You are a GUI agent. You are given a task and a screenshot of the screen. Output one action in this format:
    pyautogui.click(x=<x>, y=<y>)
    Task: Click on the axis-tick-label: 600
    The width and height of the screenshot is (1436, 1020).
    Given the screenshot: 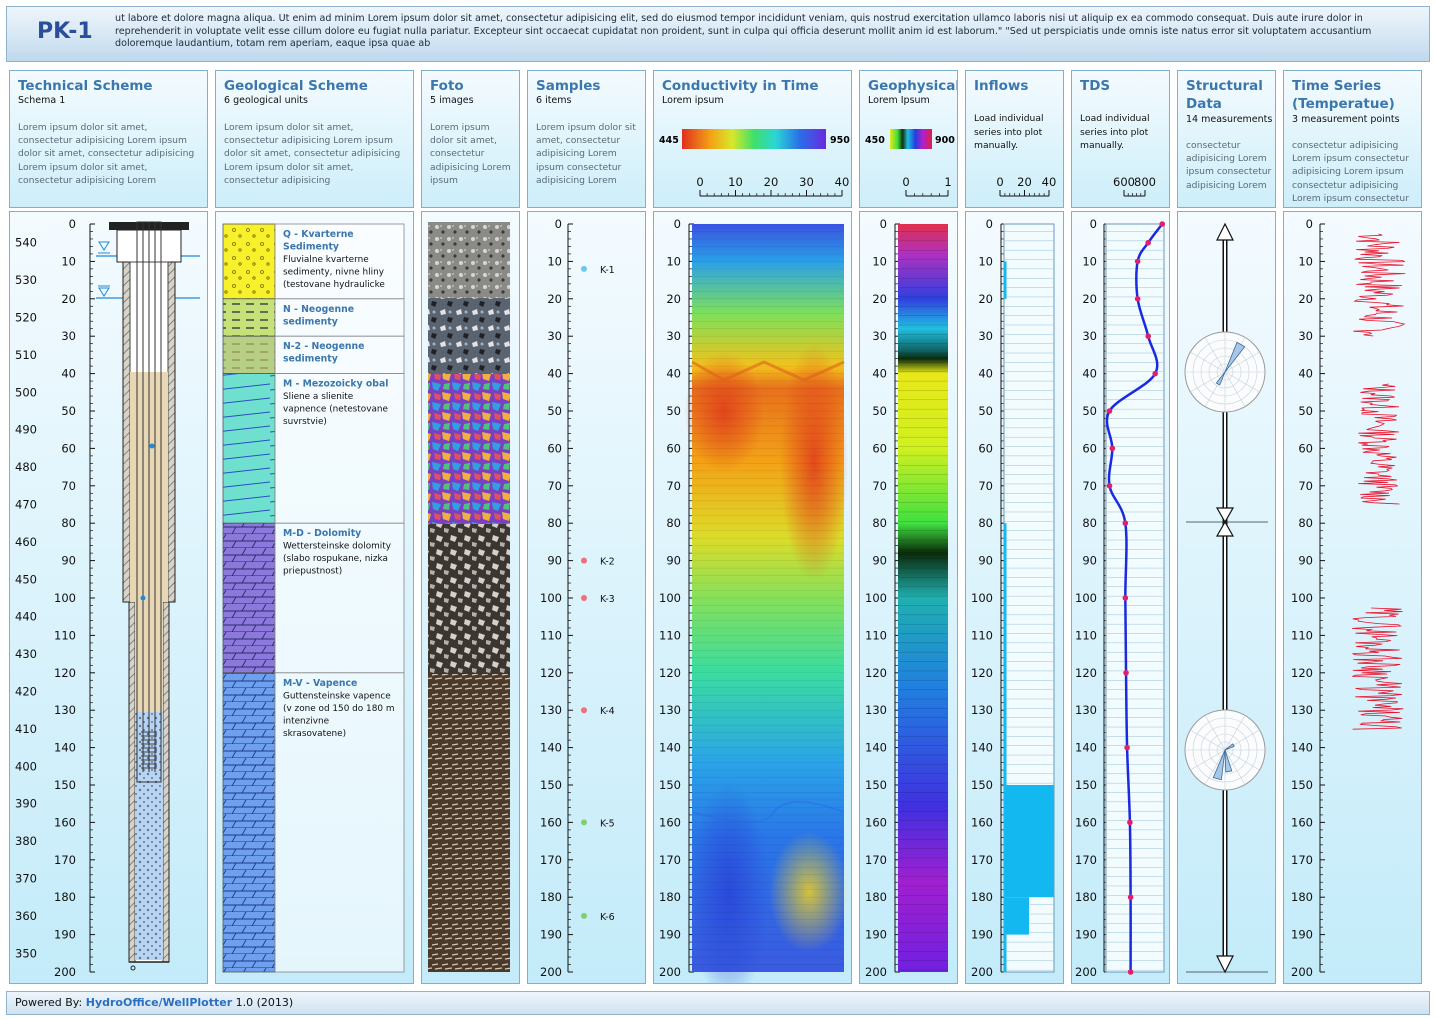 What is the action you would take?
    pyautogui.click(x=1124, y=182)
    